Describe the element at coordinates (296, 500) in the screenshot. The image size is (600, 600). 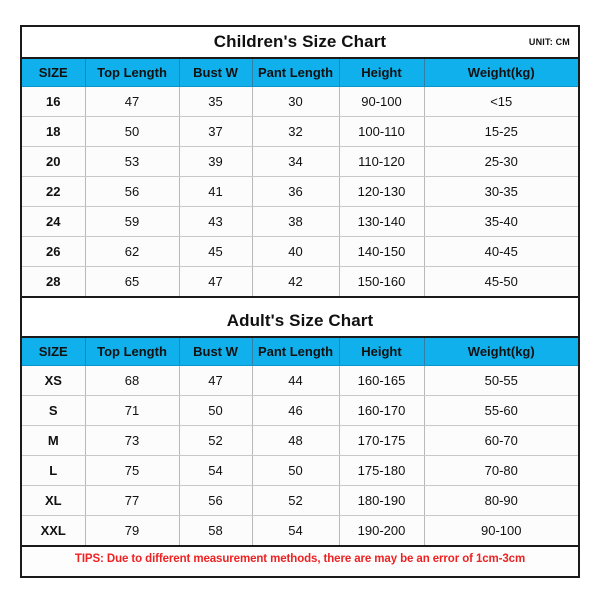
I see `cell-pant-length: 52` at that location.